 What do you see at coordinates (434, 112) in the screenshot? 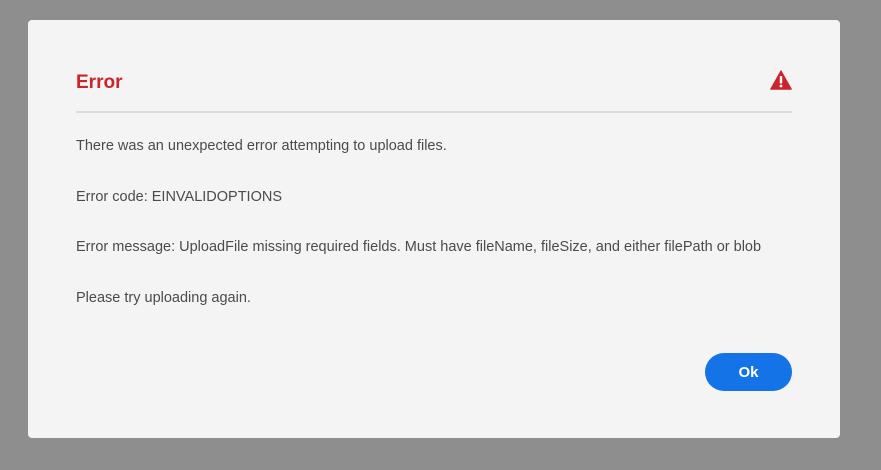
I see `header-divider` at bounding box center [434, 112].